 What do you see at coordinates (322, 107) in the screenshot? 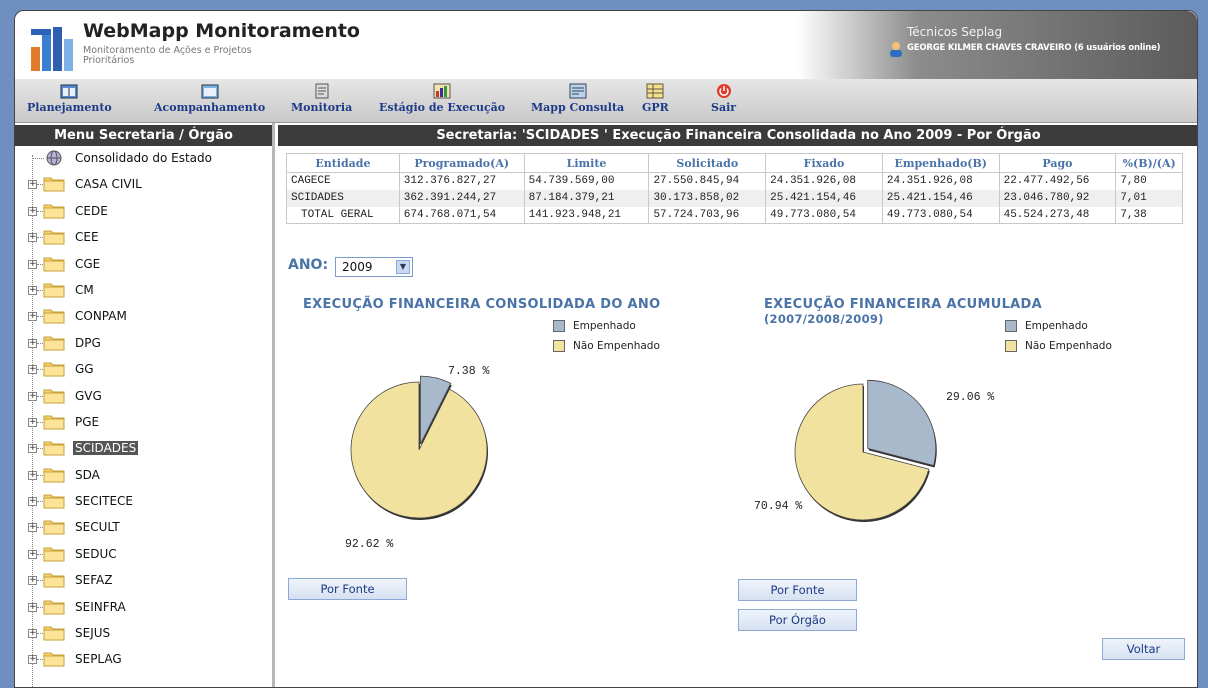
I see `toolbar-label: Monitoria` at bounding box center [322, 107].